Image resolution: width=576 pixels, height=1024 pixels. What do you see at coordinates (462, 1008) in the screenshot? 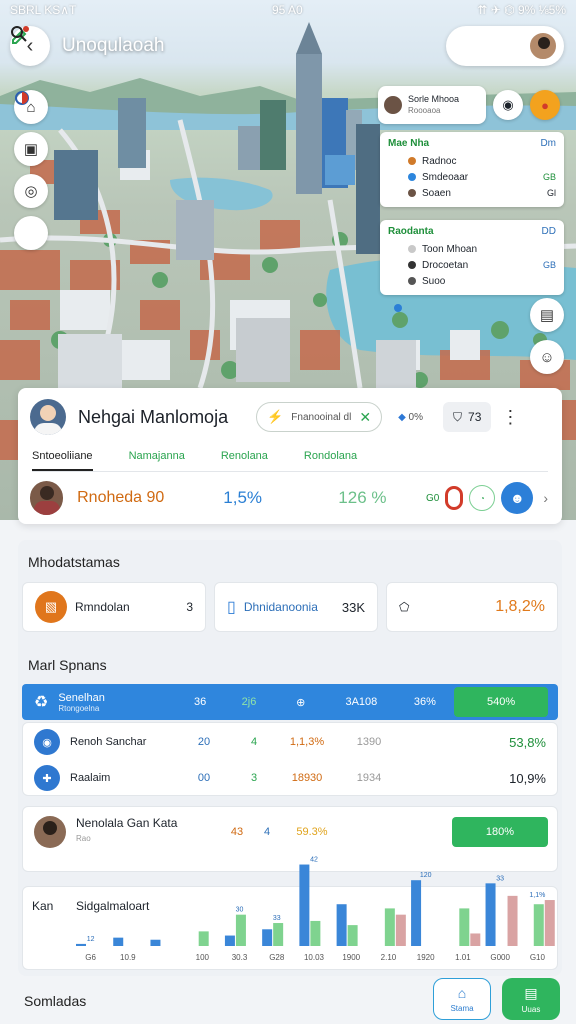
I see `nav-home-label: Stama` at bounding box center [462, 1008].